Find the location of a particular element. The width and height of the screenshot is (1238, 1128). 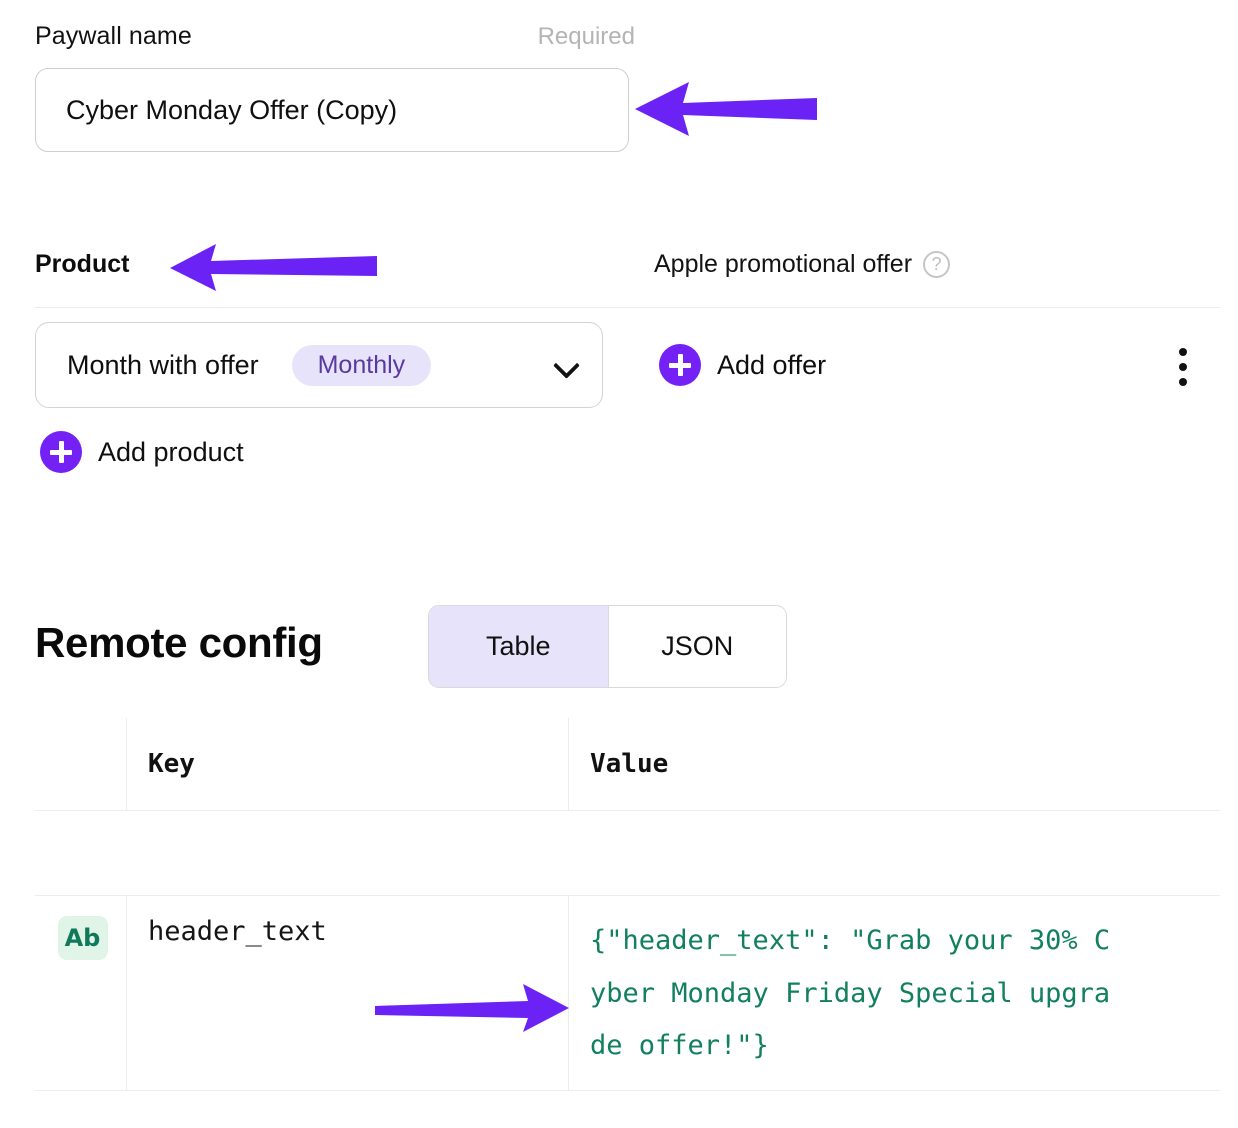

chevron-down-icon is located at coordinates (567, 365).